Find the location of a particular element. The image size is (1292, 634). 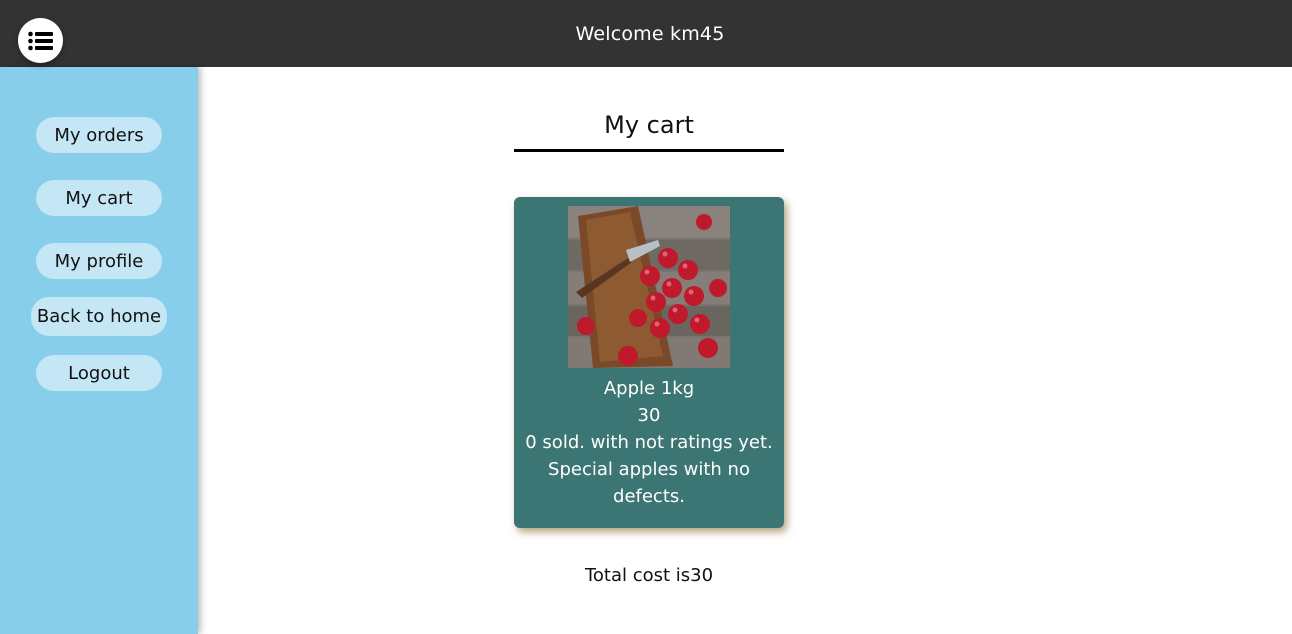

sidebar-item-label: My profile is located at coordinates (99, 261).